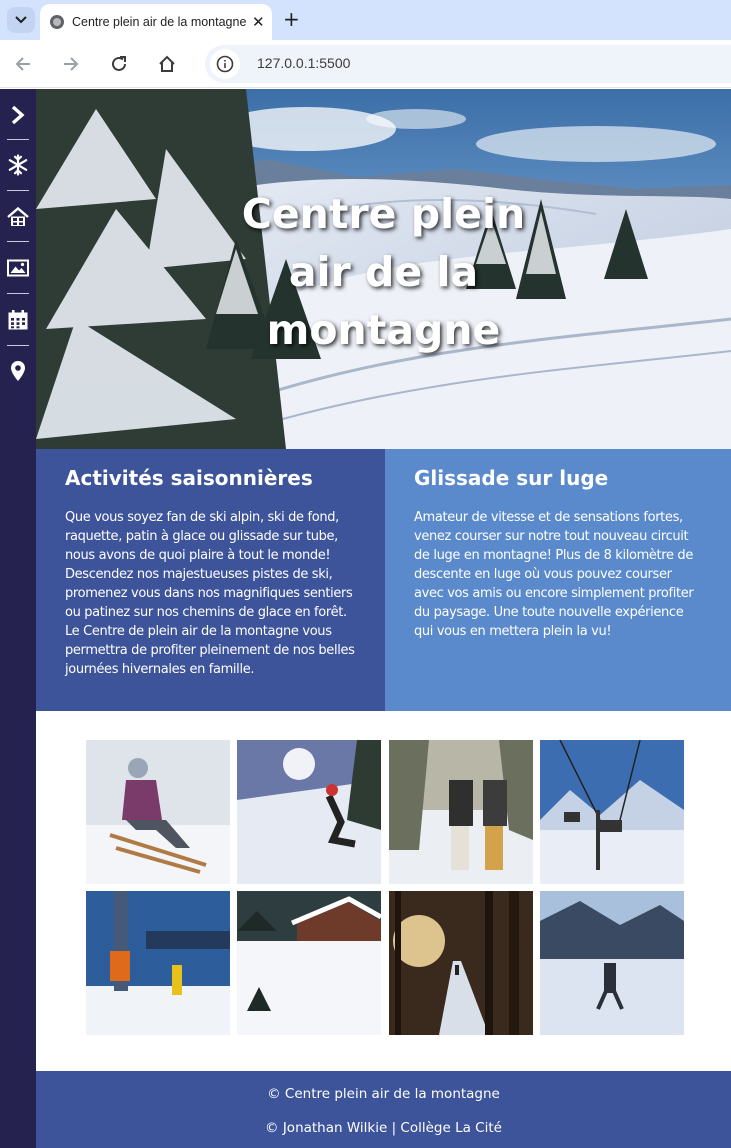 This screenshot has width=731, height=1148. I want to click on hero-title-text: Centre plein air de la montagne, so click(383, 272).